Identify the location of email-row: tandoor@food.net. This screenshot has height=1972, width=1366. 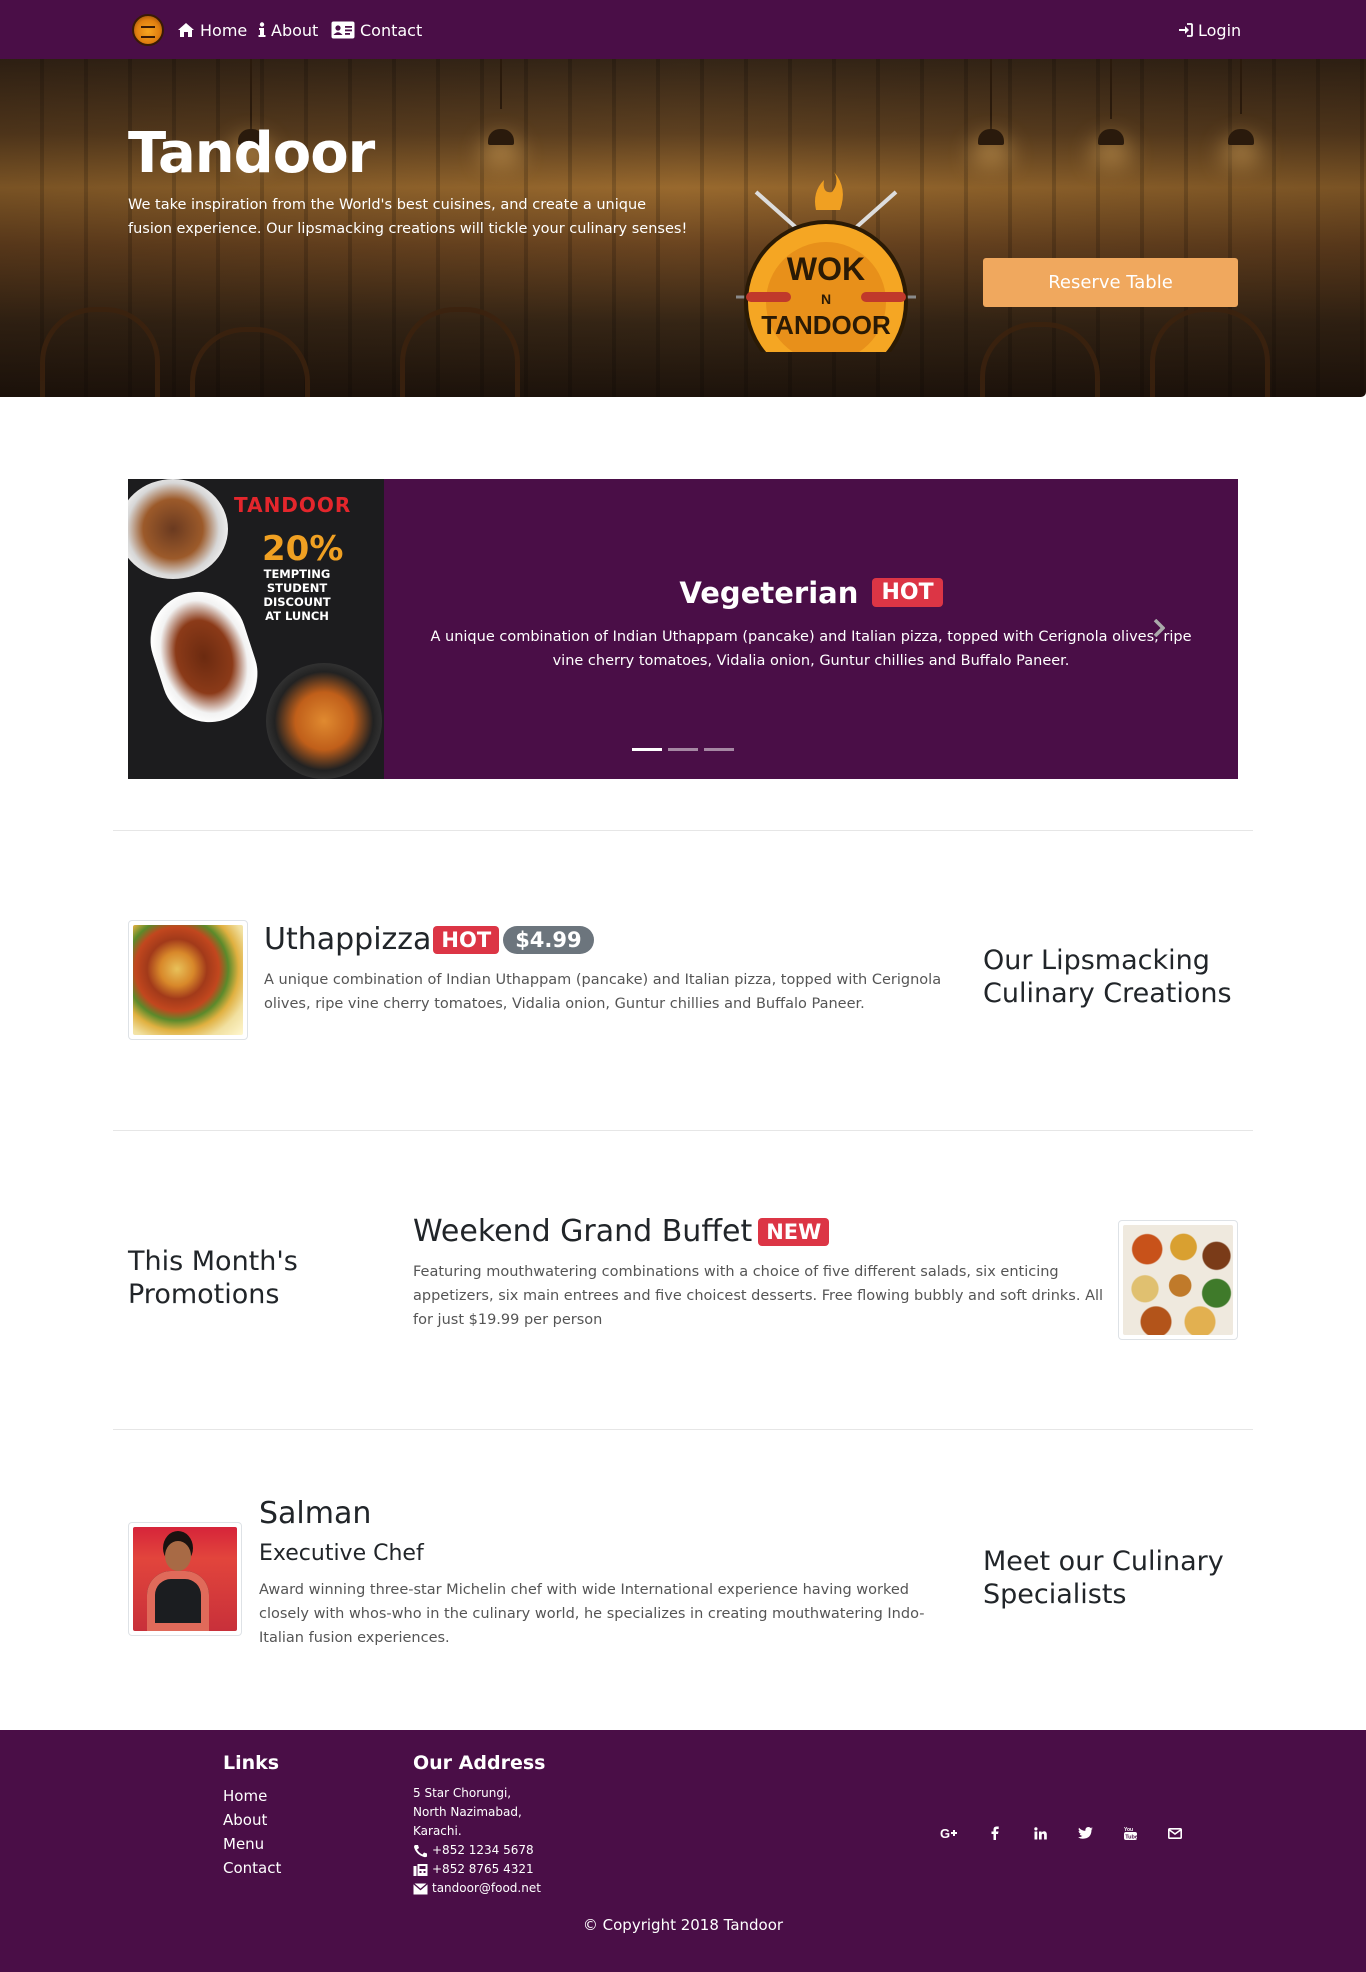
(477, 1888).